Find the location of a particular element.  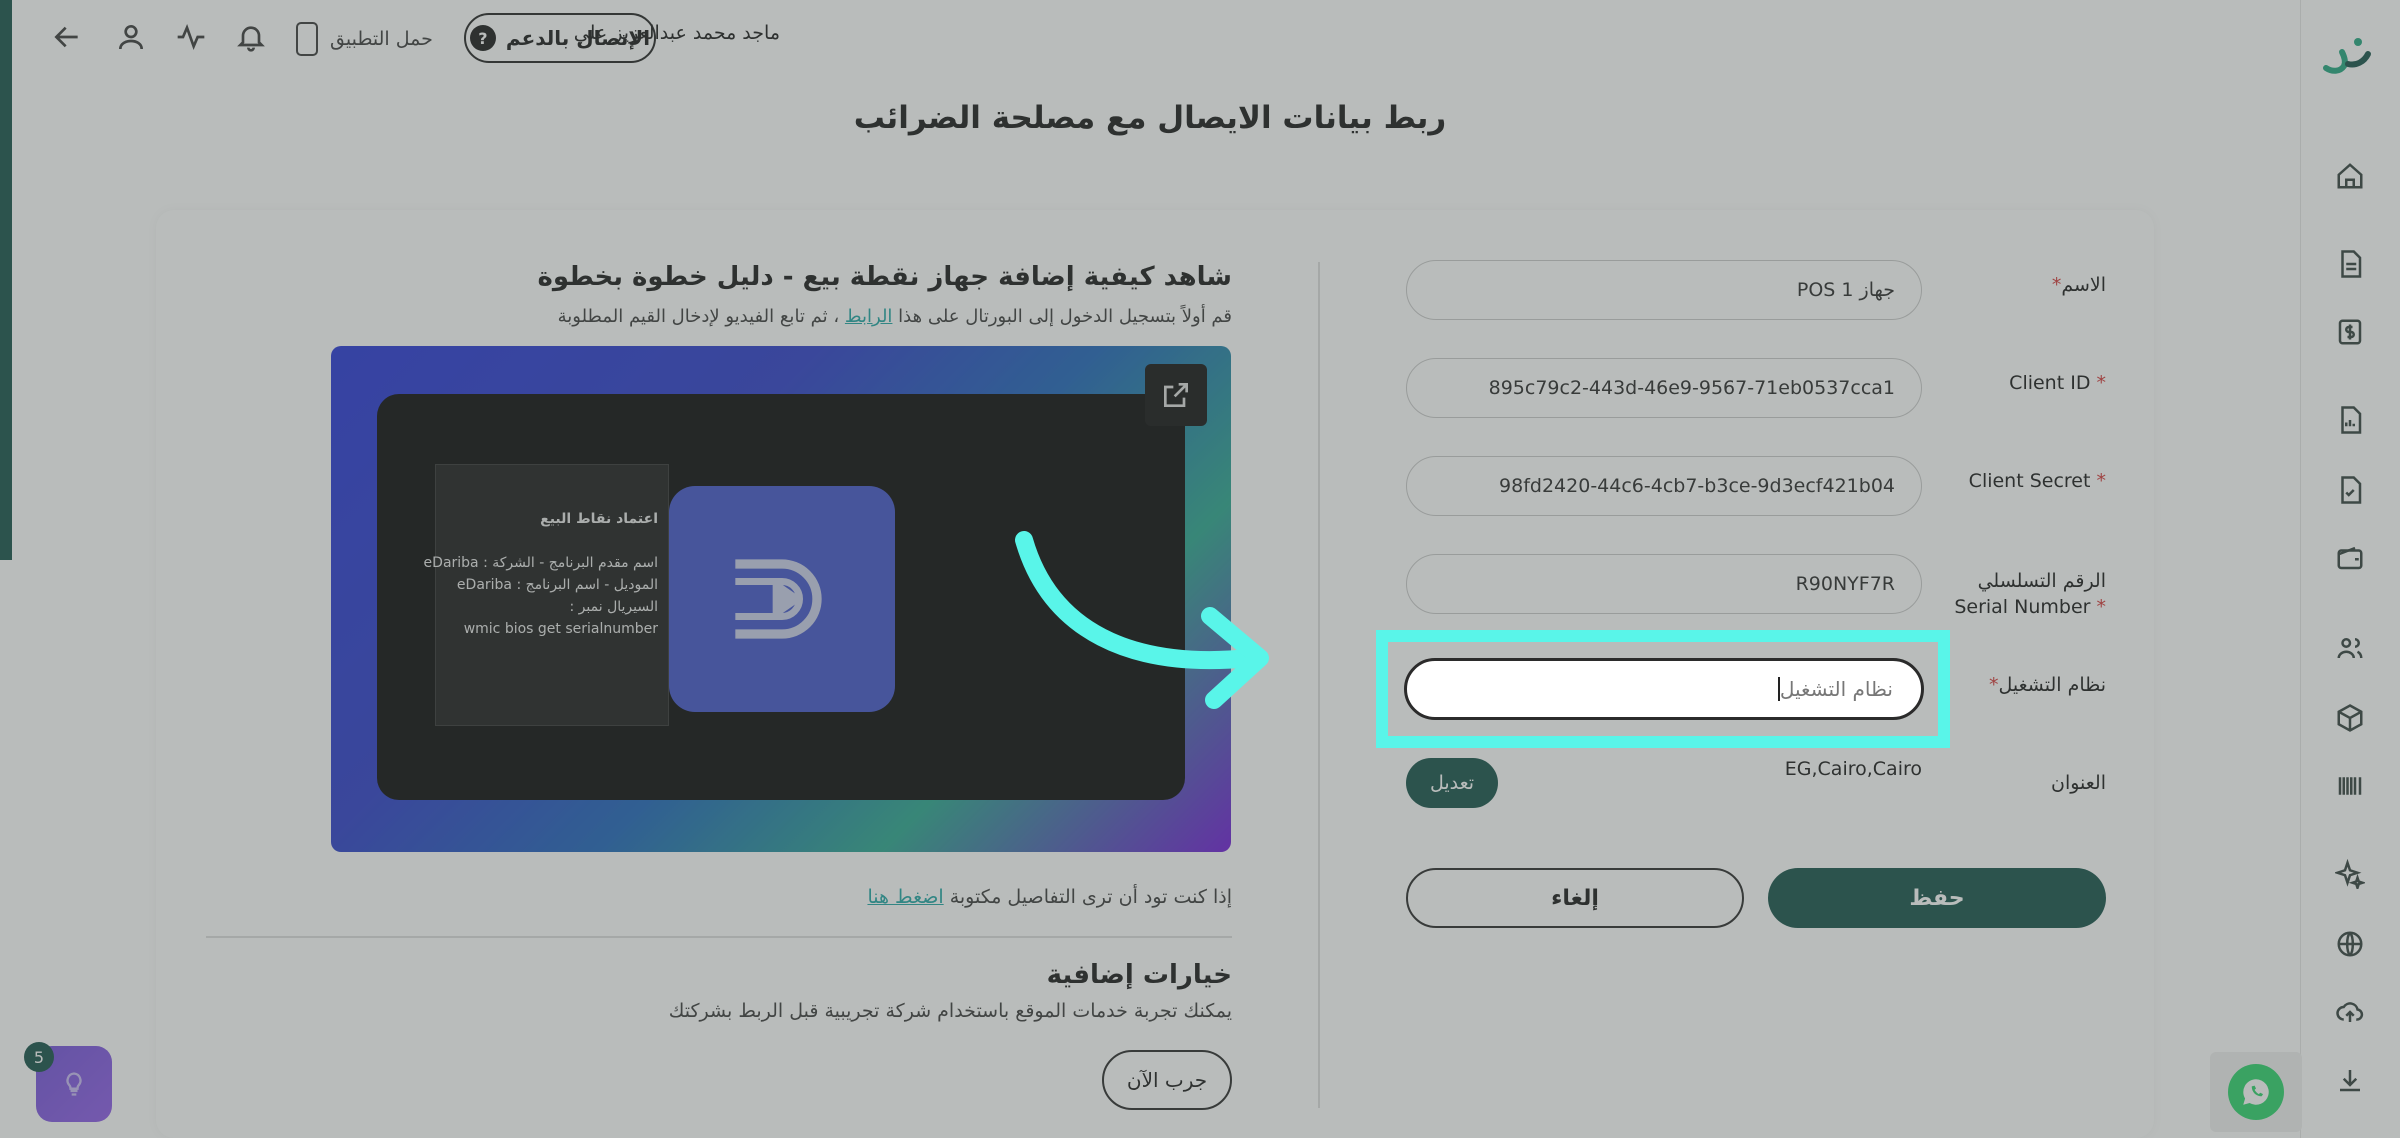

lightbulb-icon is located at coordinates (74, 1084).